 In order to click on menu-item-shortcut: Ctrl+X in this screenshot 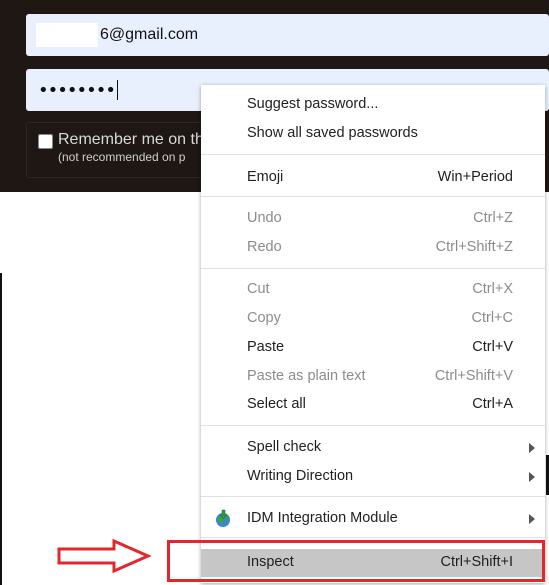, I will do `click(492, 289)`.